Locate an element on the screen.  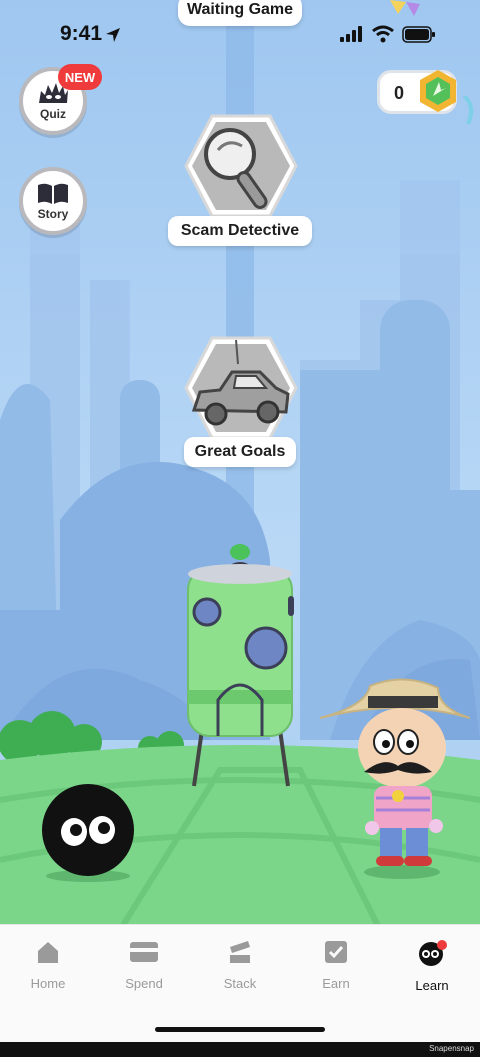
car-icon is located at coordinates (241, 388).